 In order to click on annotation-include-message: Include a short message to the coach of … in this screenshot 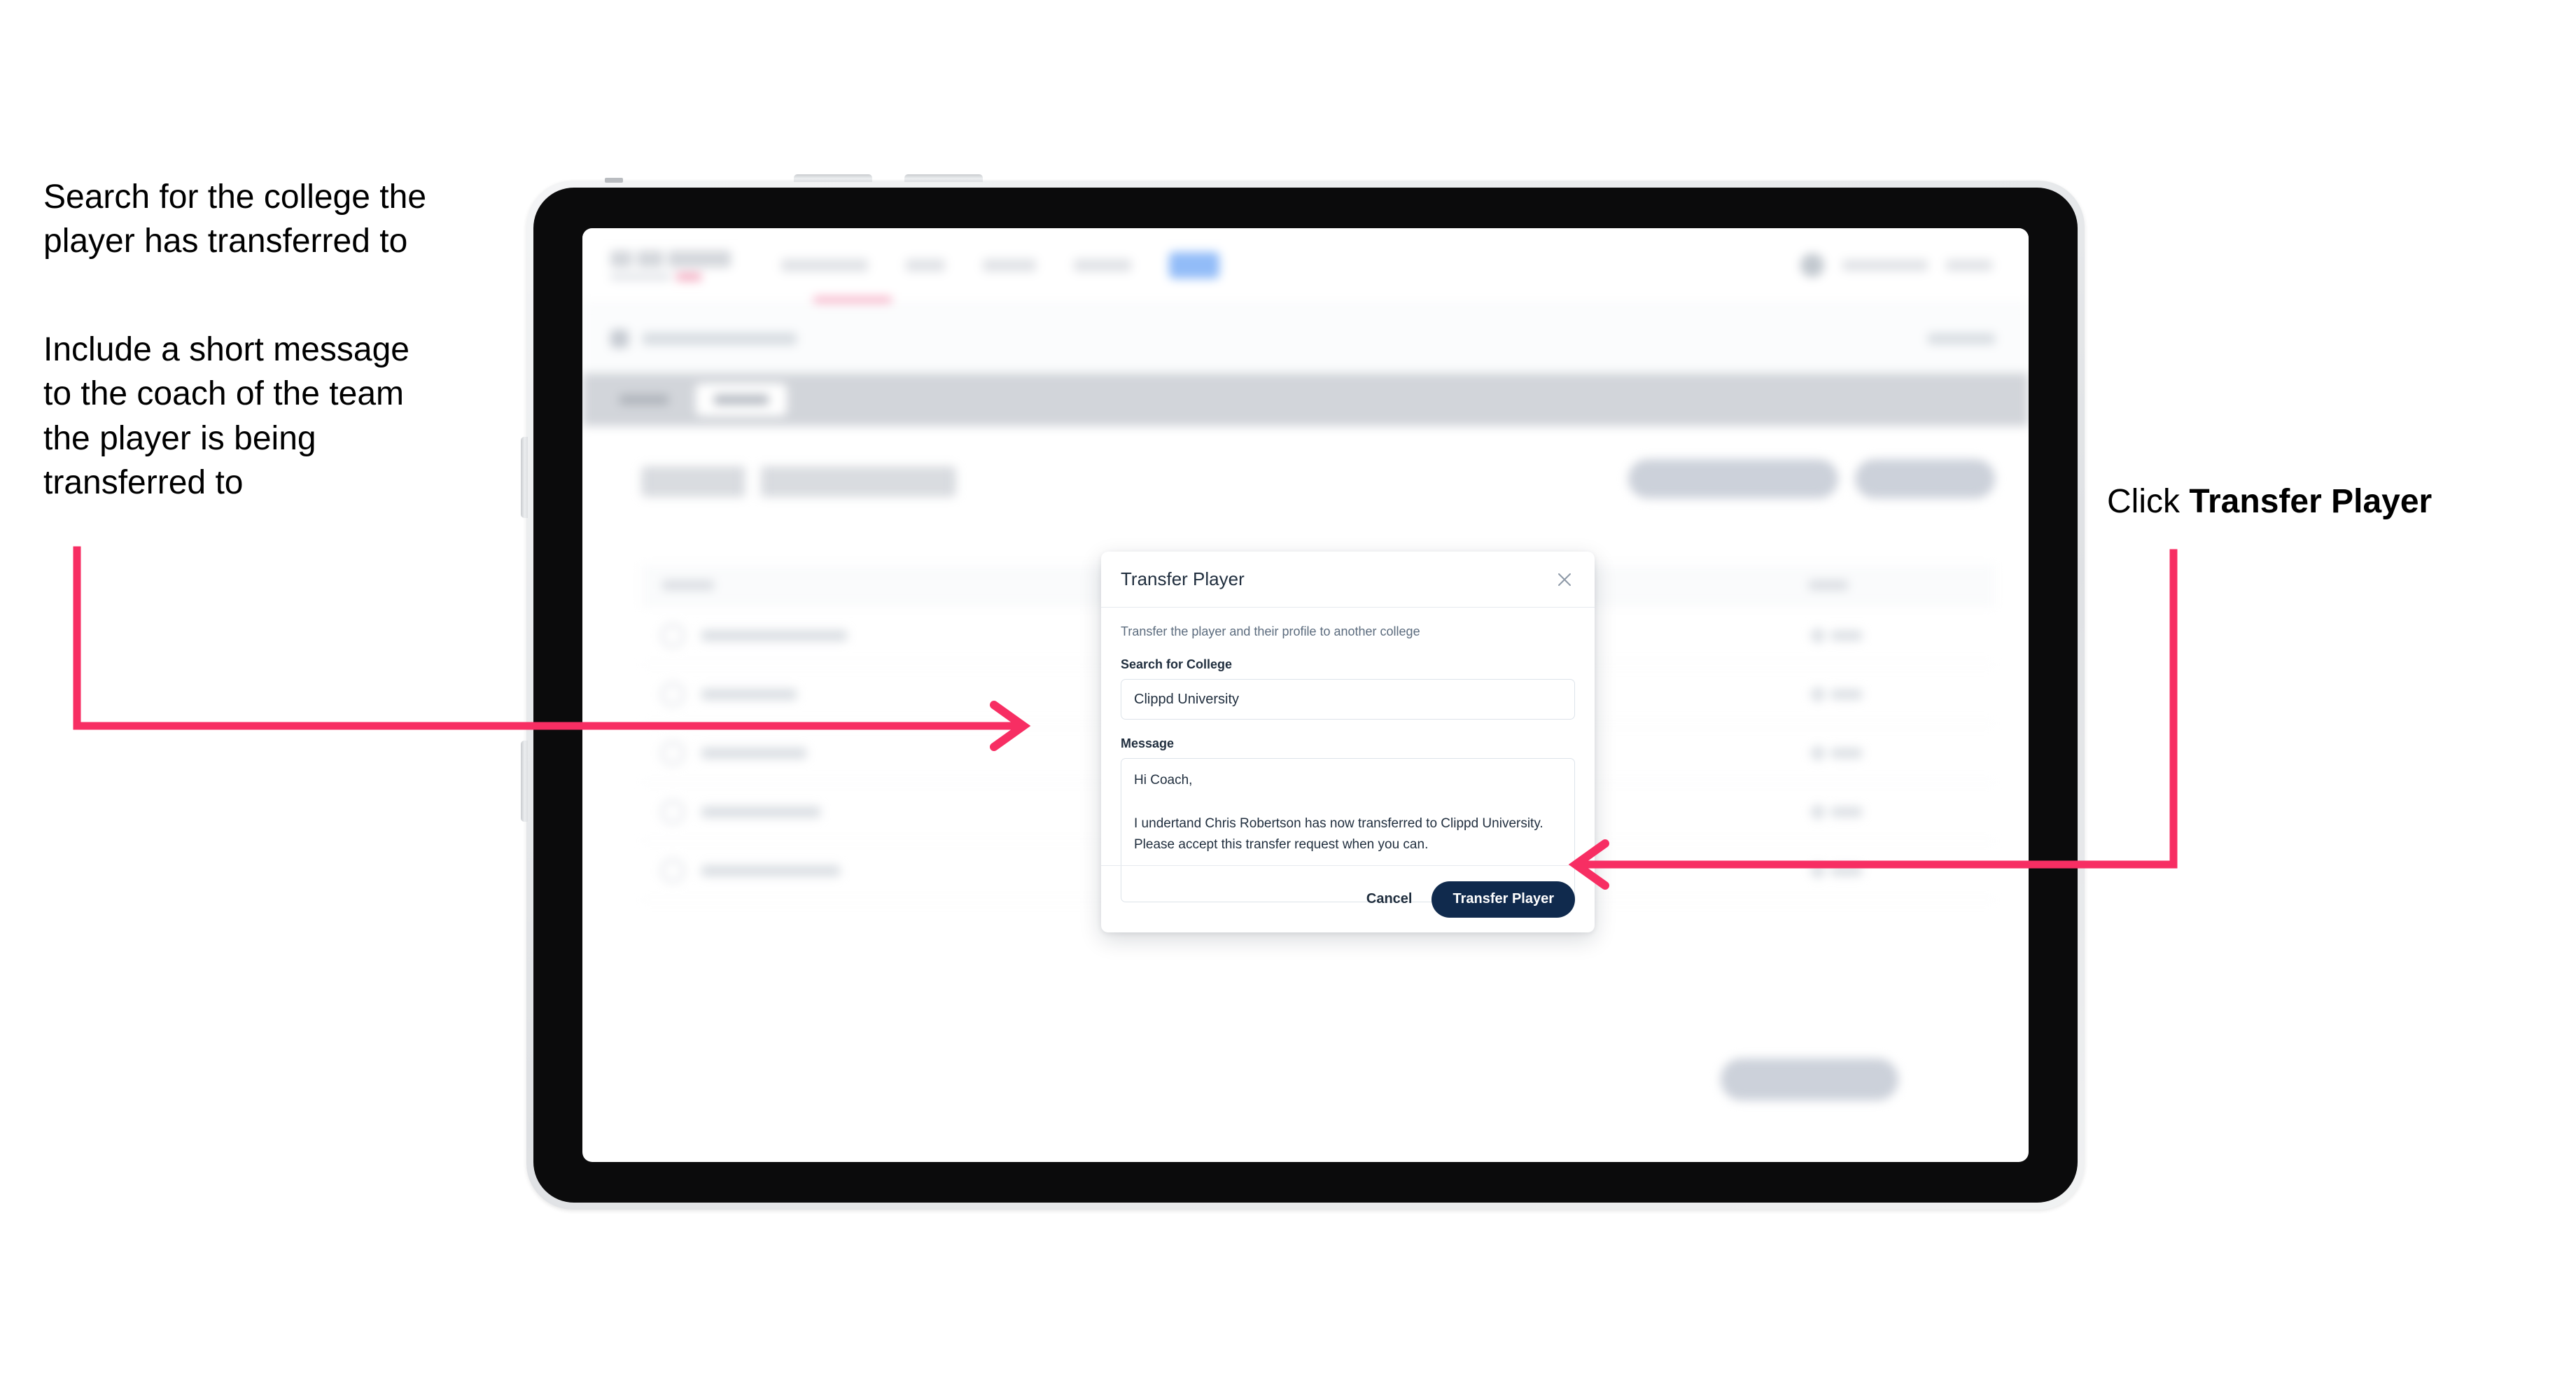, I will do `click(226, 416)`.